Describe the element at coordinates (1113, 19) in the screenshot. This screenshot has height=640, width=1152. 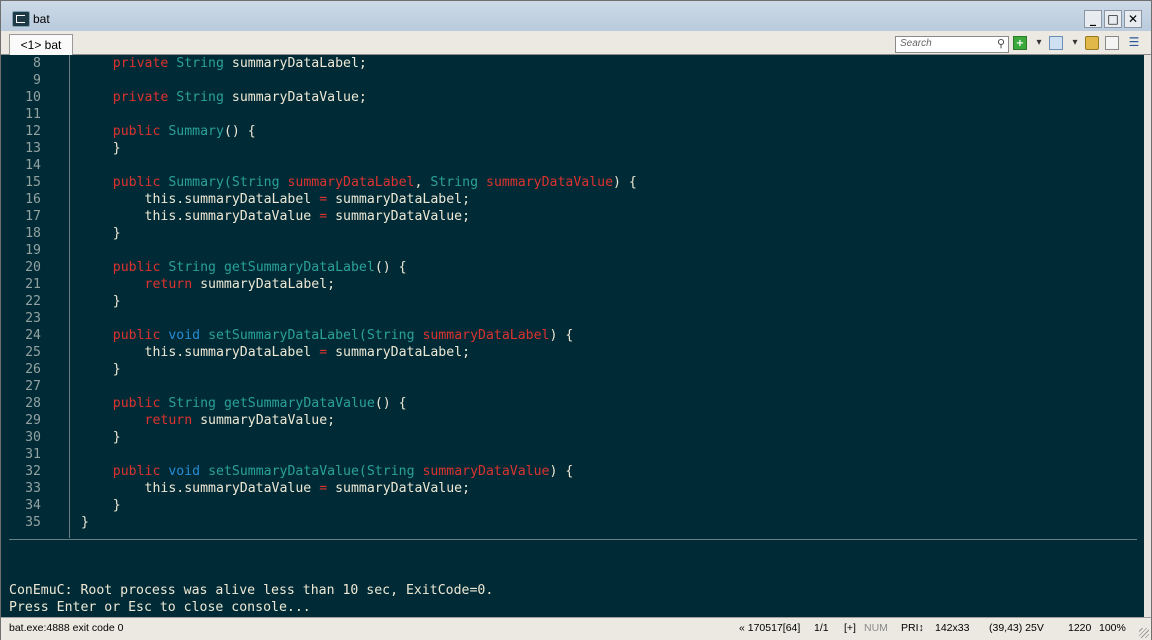
I see `maximize-button: □` at that location.